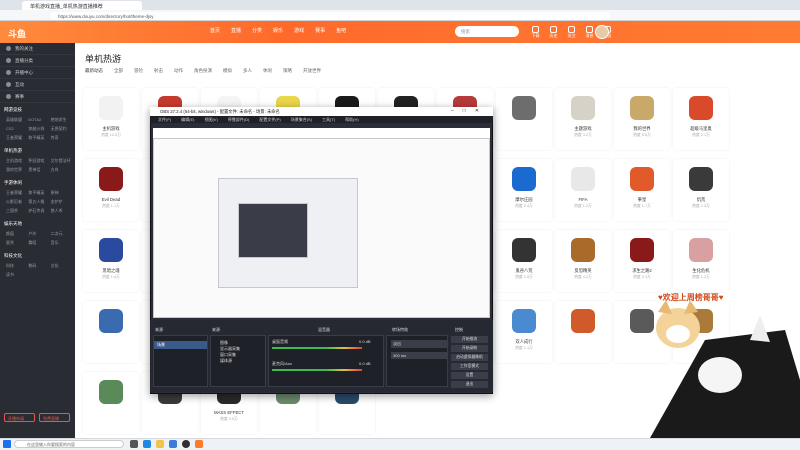 This screenshot has width=800, height=450. What do you see at coordinates (38, 32) in the screenshot?
I see `site-logo: 斗鱼` at bounding box center [38, 32].